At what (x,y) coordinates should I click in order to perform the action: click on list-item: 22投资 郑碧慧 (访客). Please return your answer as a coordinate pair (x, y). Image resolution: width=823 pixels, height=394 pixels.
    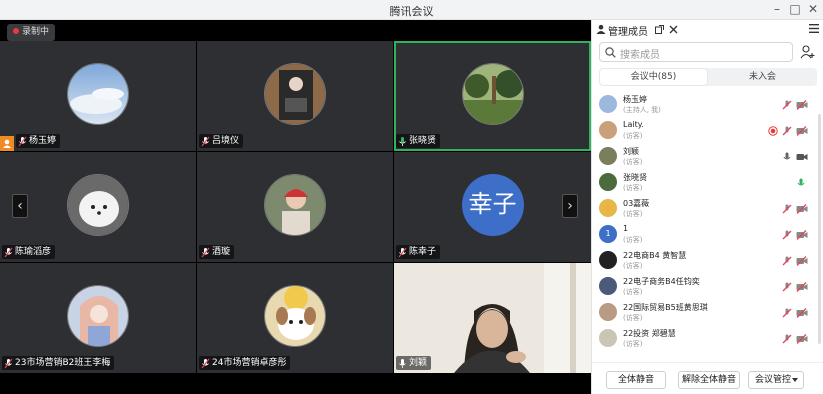
    Looking at the image, I should click on (707, 339).